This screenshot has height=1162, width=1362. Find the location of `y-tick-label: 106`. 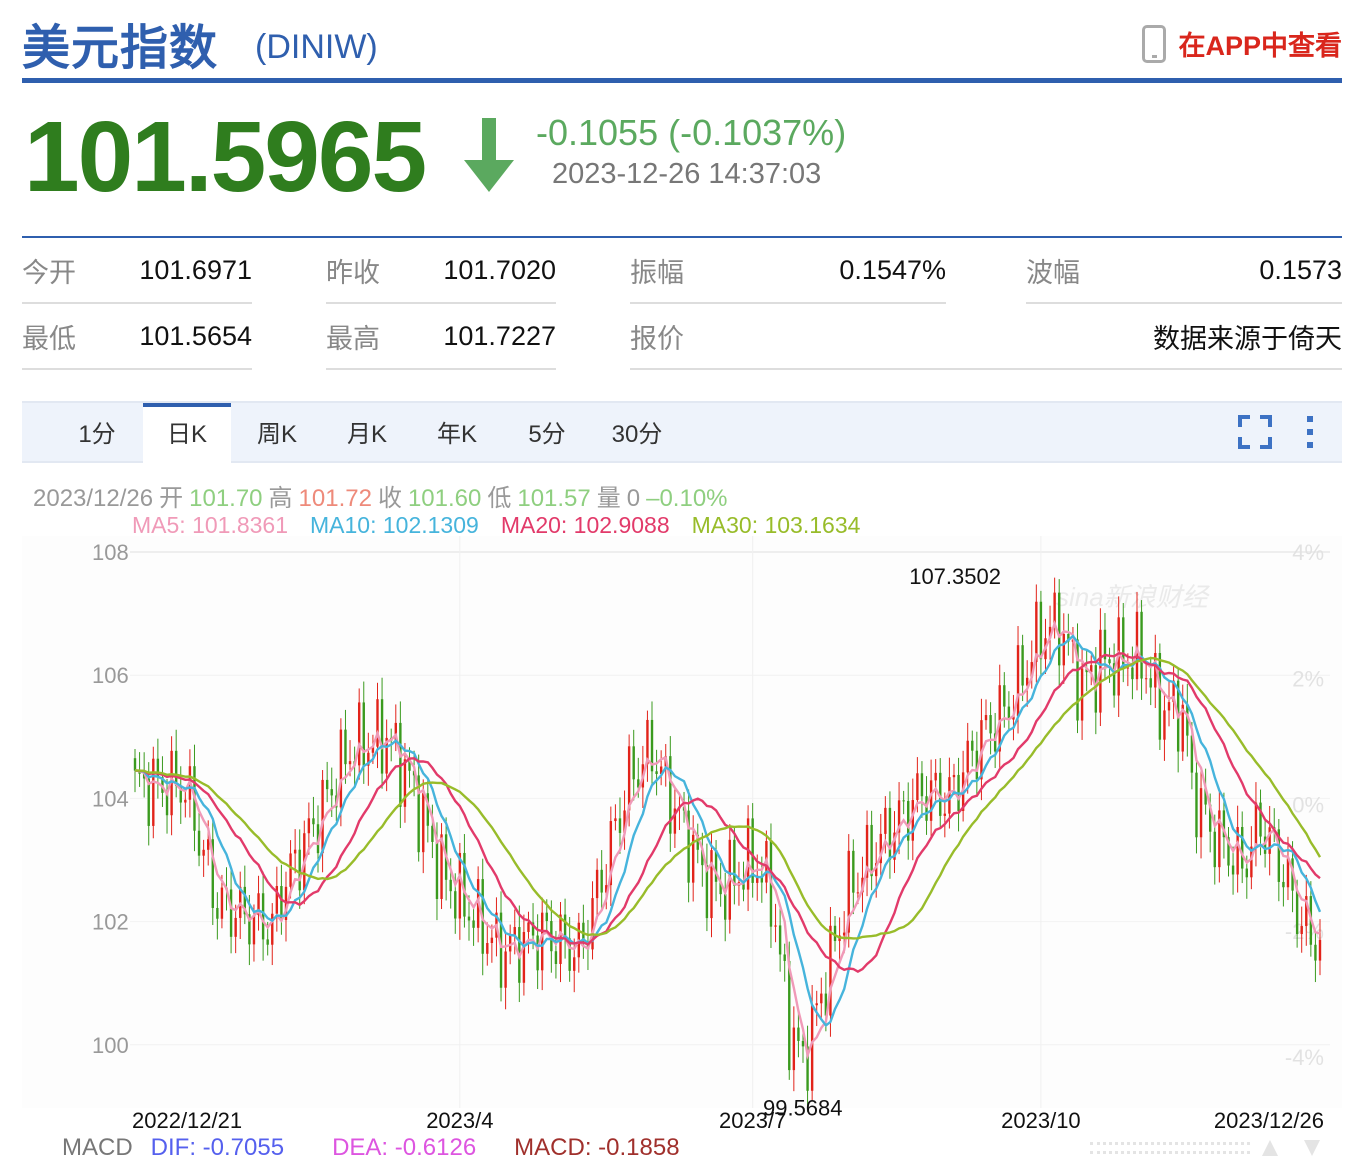

y-tick-label: 106 is located at coordinates (110, 675).